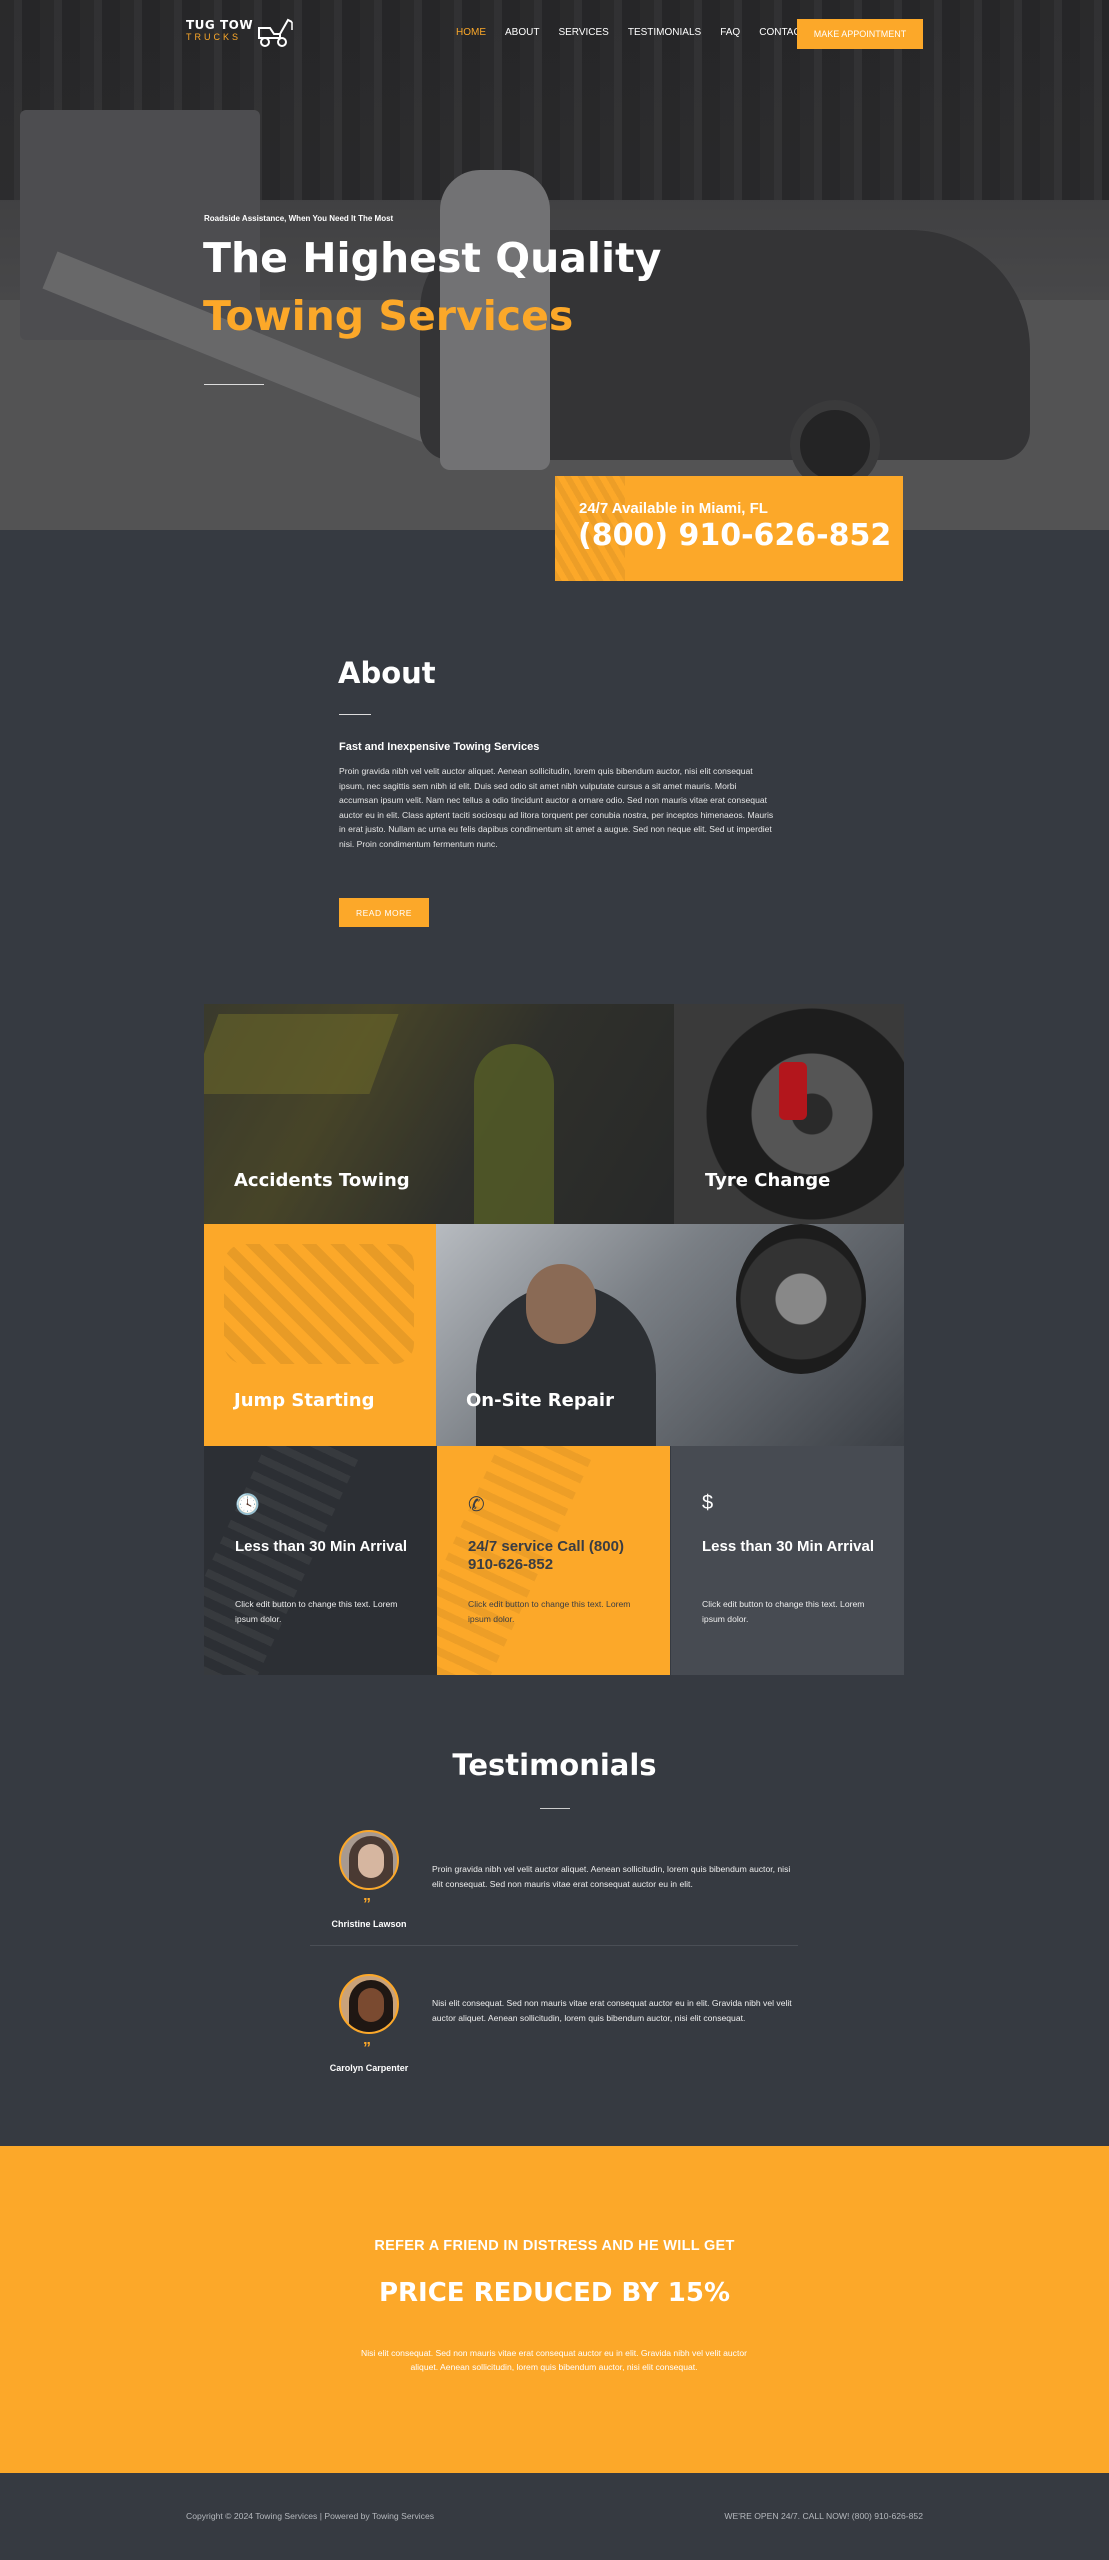  What do you see at coordinates (540, 1400) in the screenshot?
I see `service-label: On-Site Repair` at bounding box center [540, 1400].